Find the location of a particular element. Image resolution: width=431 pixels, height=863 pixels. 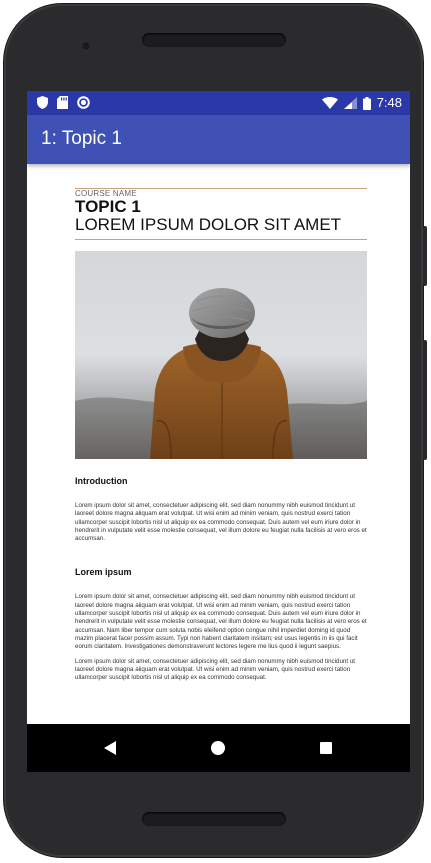

bottom-divider is located at coordinates (221, 239).